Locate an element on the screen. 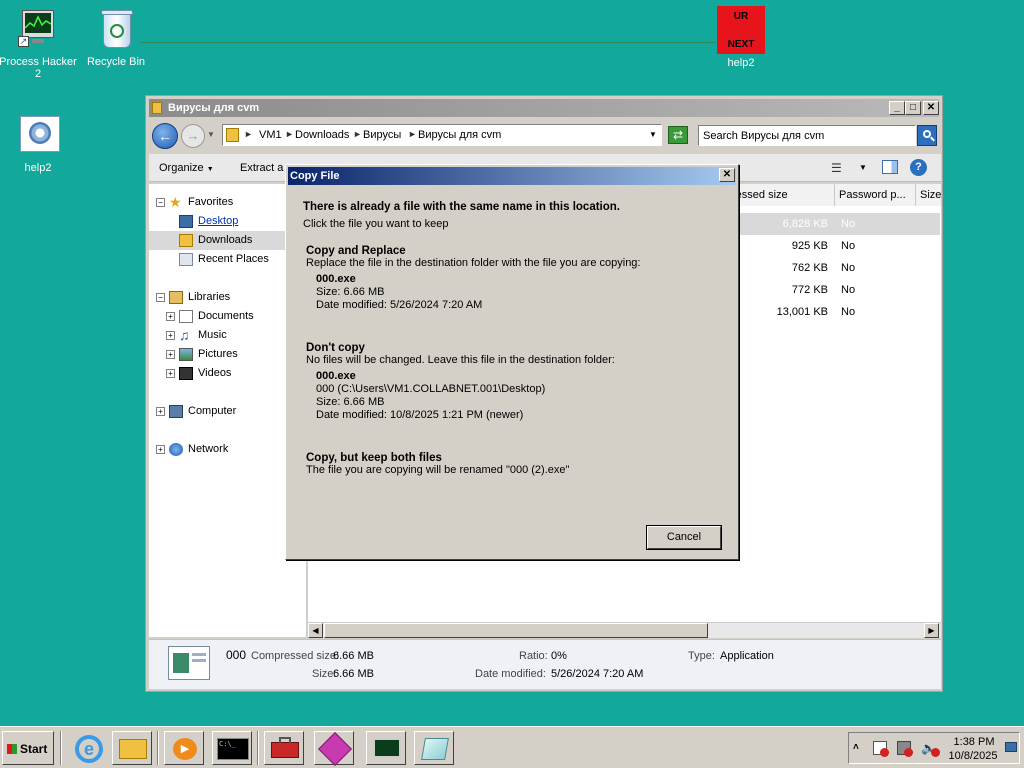 The image size is (1024, 768). nav-network: + Network is located at coordinates (227, 449).